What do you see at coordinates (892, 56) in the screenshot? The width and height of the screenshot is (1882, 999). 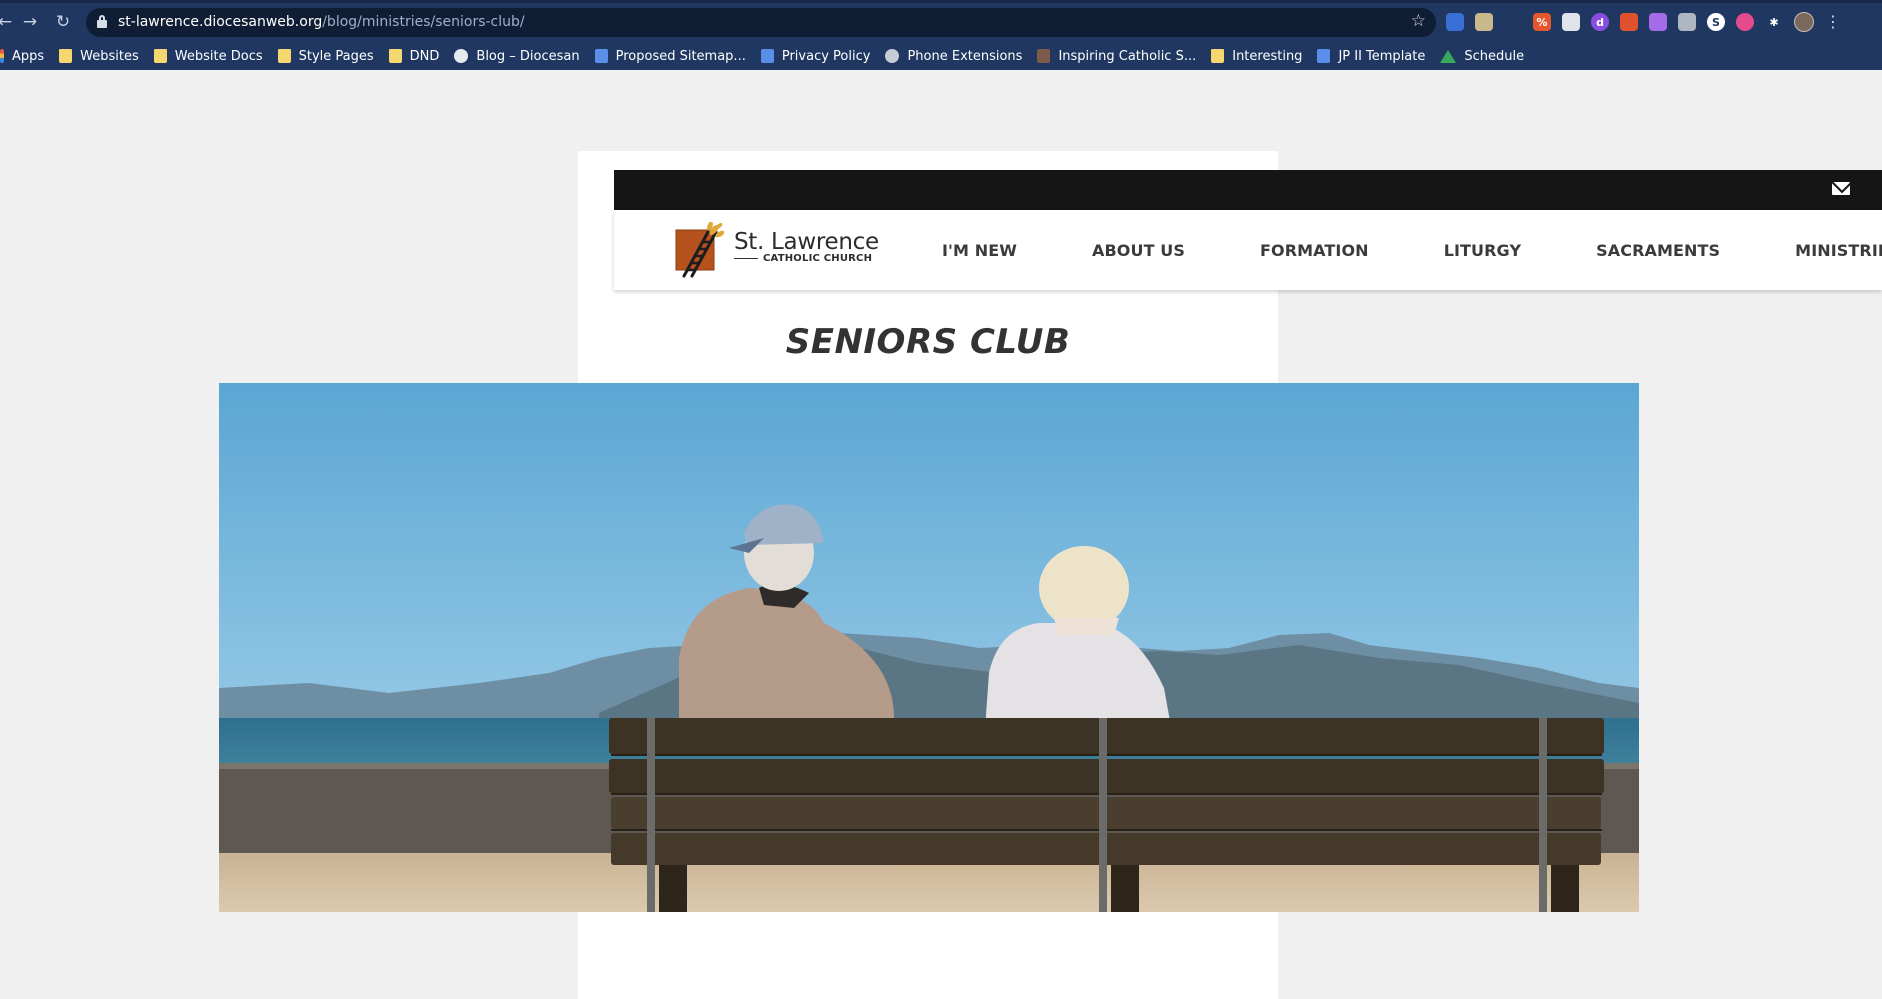 I see `web-icon` at bounding box center [892, 56].